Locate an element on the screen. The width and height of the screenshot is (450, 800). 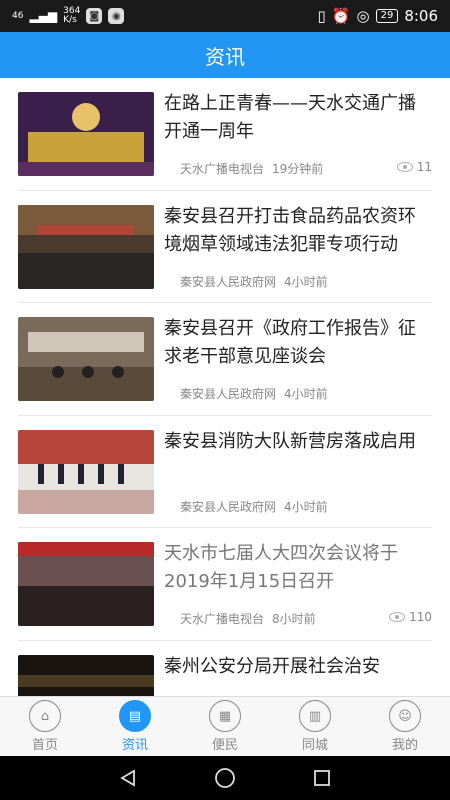
page-header: 资讯 is located at coordinates (225, 55).